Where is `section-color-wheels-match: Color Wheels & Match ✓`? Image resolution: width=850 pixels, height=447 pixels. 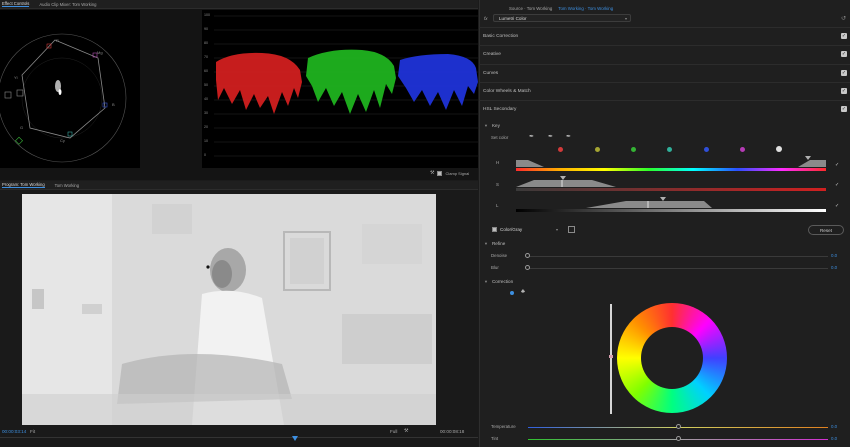 section-color-wheels-match: Color Wheels & Match ✓ is located at coordinates (664, 90).